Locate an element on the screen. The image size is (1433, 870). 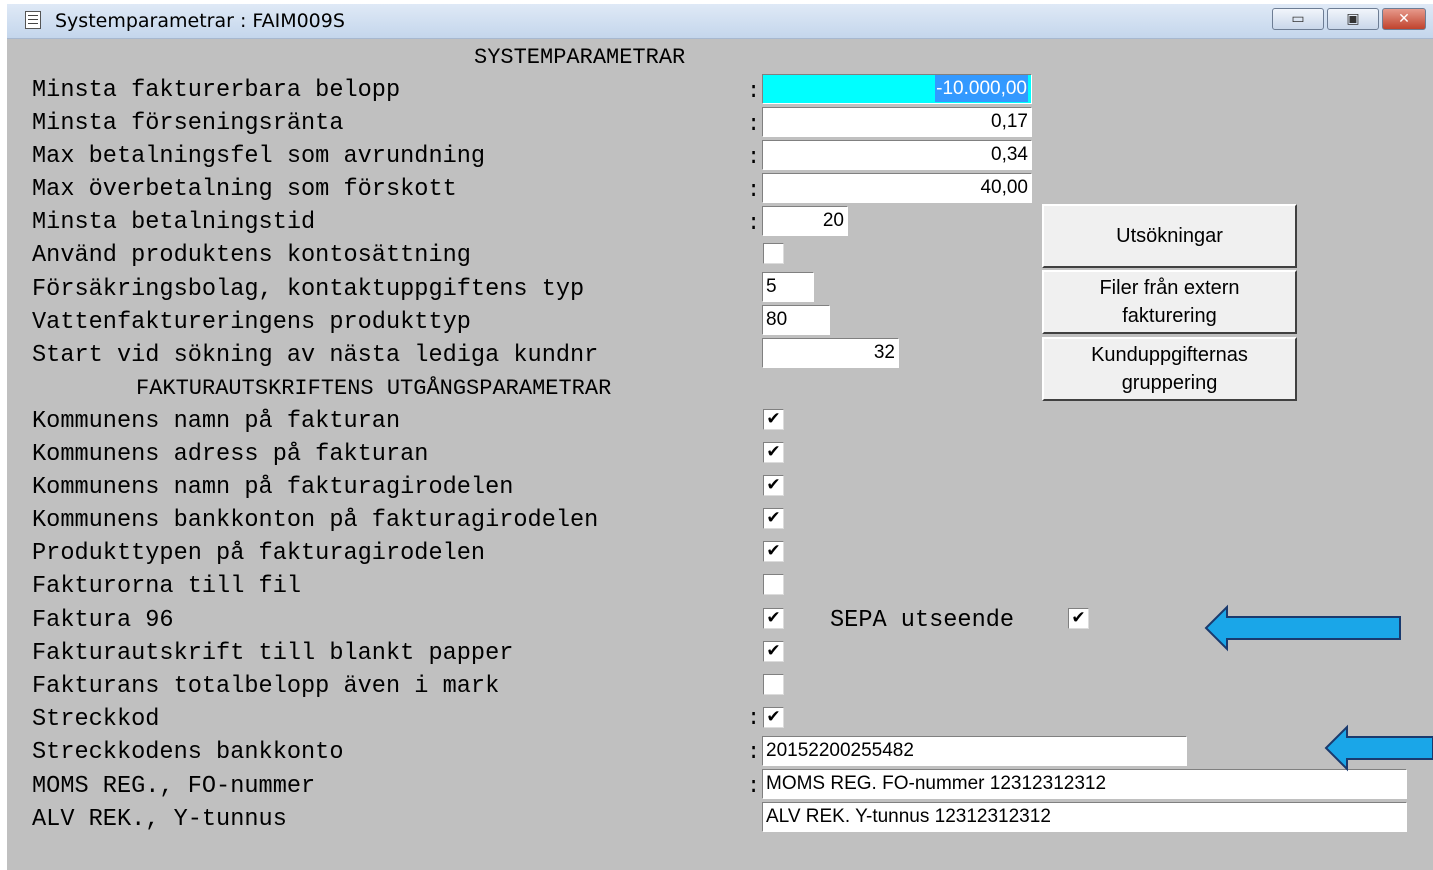
label-max-payment-error: Max betalningsfel som avrundning is located at coordinates (259, 156).